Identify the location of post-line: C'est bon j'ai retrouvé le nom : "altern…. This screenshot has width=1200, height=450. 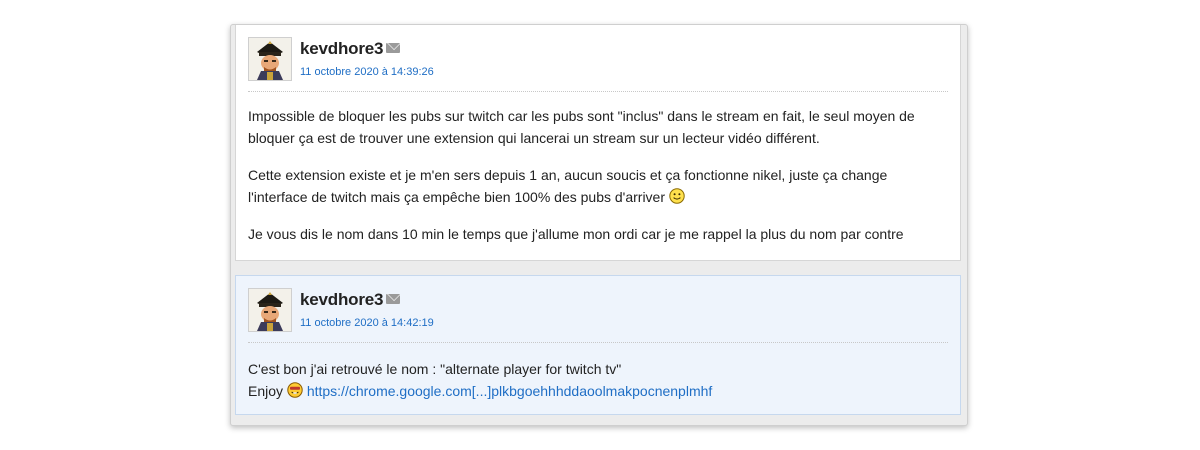
(435, 369).